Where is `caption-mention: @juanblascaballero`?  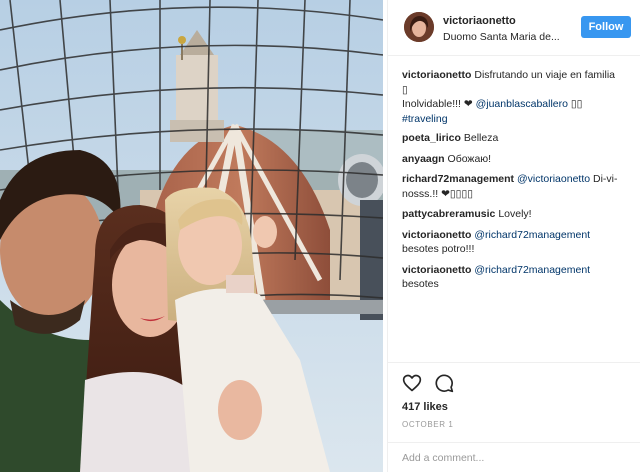
caption-mention: @juanblascaballero is located at coordinates (522, 104).